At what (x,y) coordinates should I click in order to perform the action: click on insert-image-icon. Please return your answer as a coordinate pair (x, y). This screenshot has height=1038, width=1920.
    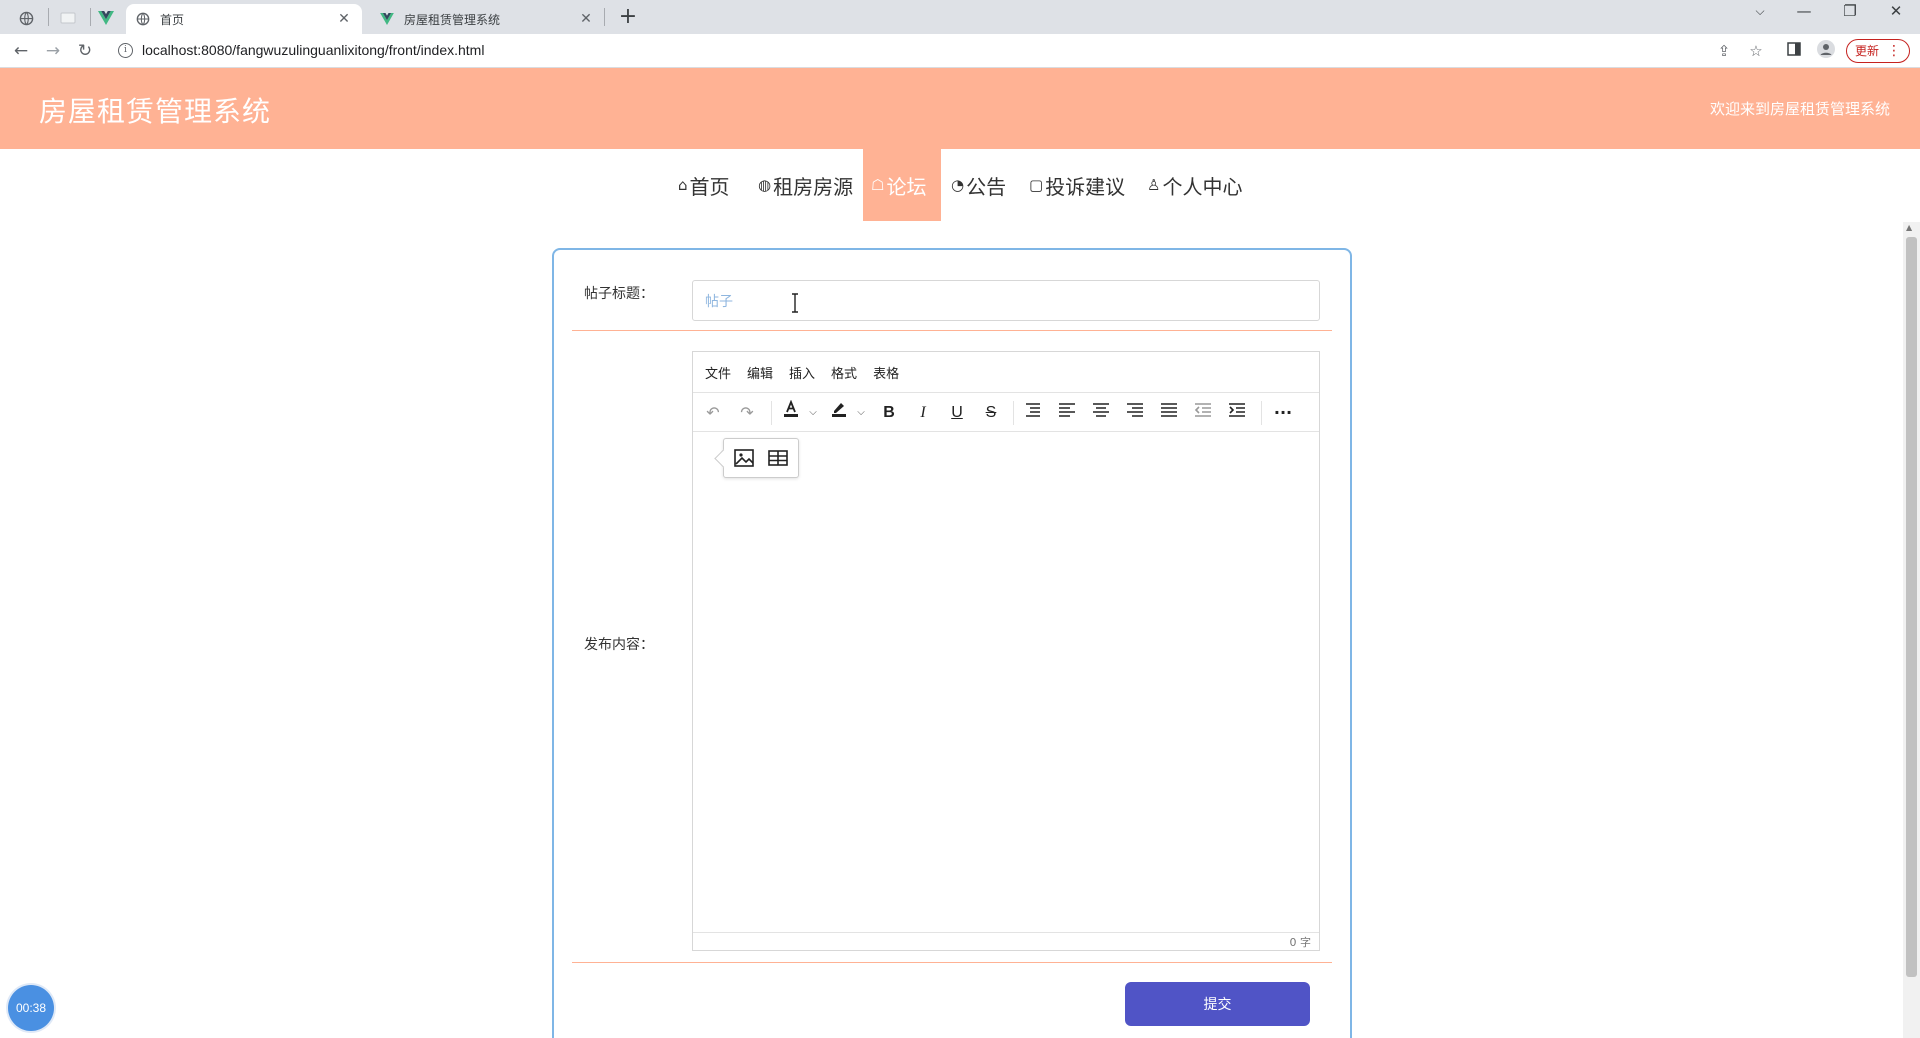
    Looking at the image, I should click on (745, 459).